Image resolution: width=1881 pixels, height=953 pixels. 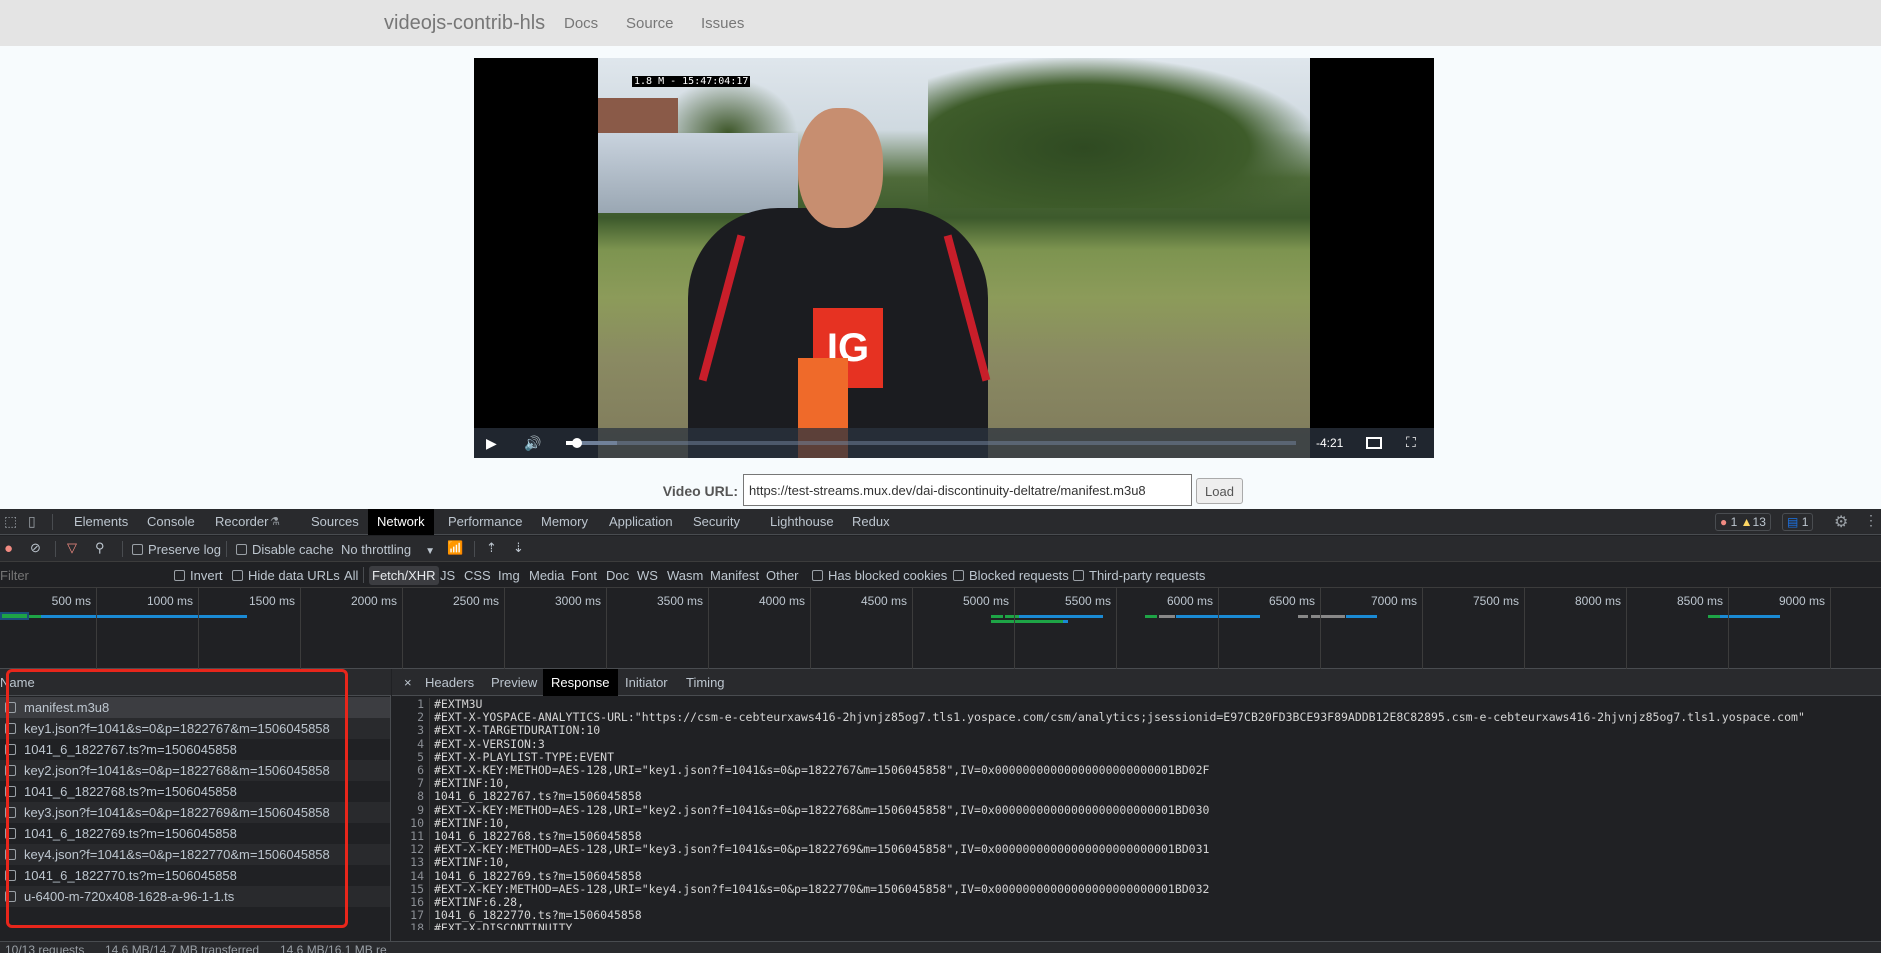 What do you see at coordinates (491, 443) in the screenshot?
I see `play-icon: ▶` at bounding box center [491, 443].